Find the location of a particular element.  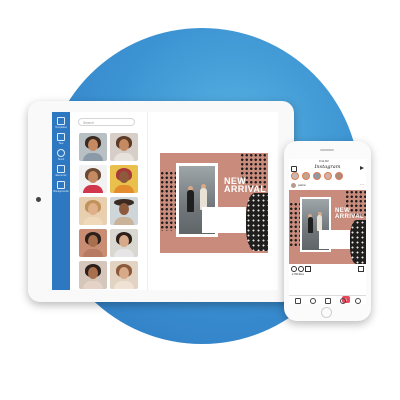

home-icon is located at coordinates (298, 301).